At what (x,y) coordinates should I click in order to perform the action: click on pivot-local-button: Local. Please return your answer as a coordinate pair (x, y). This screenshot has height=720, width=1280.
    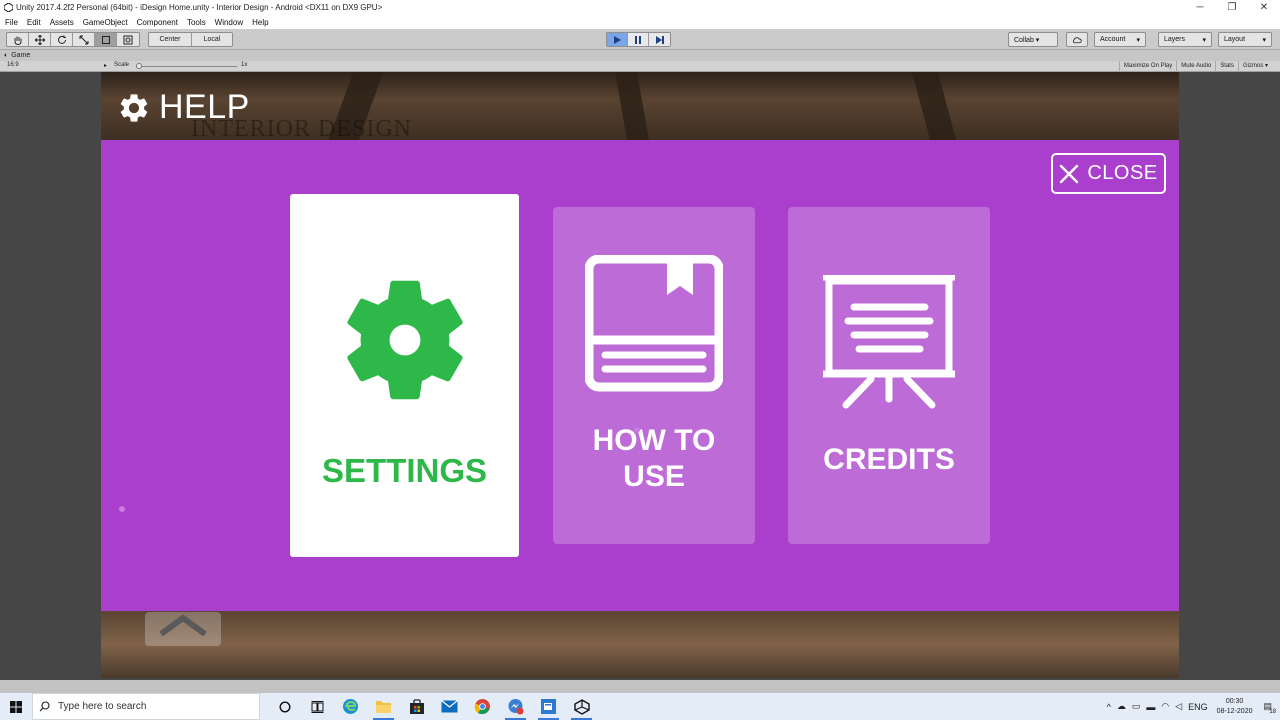
    Looking at the image, I should click on (212, 39).